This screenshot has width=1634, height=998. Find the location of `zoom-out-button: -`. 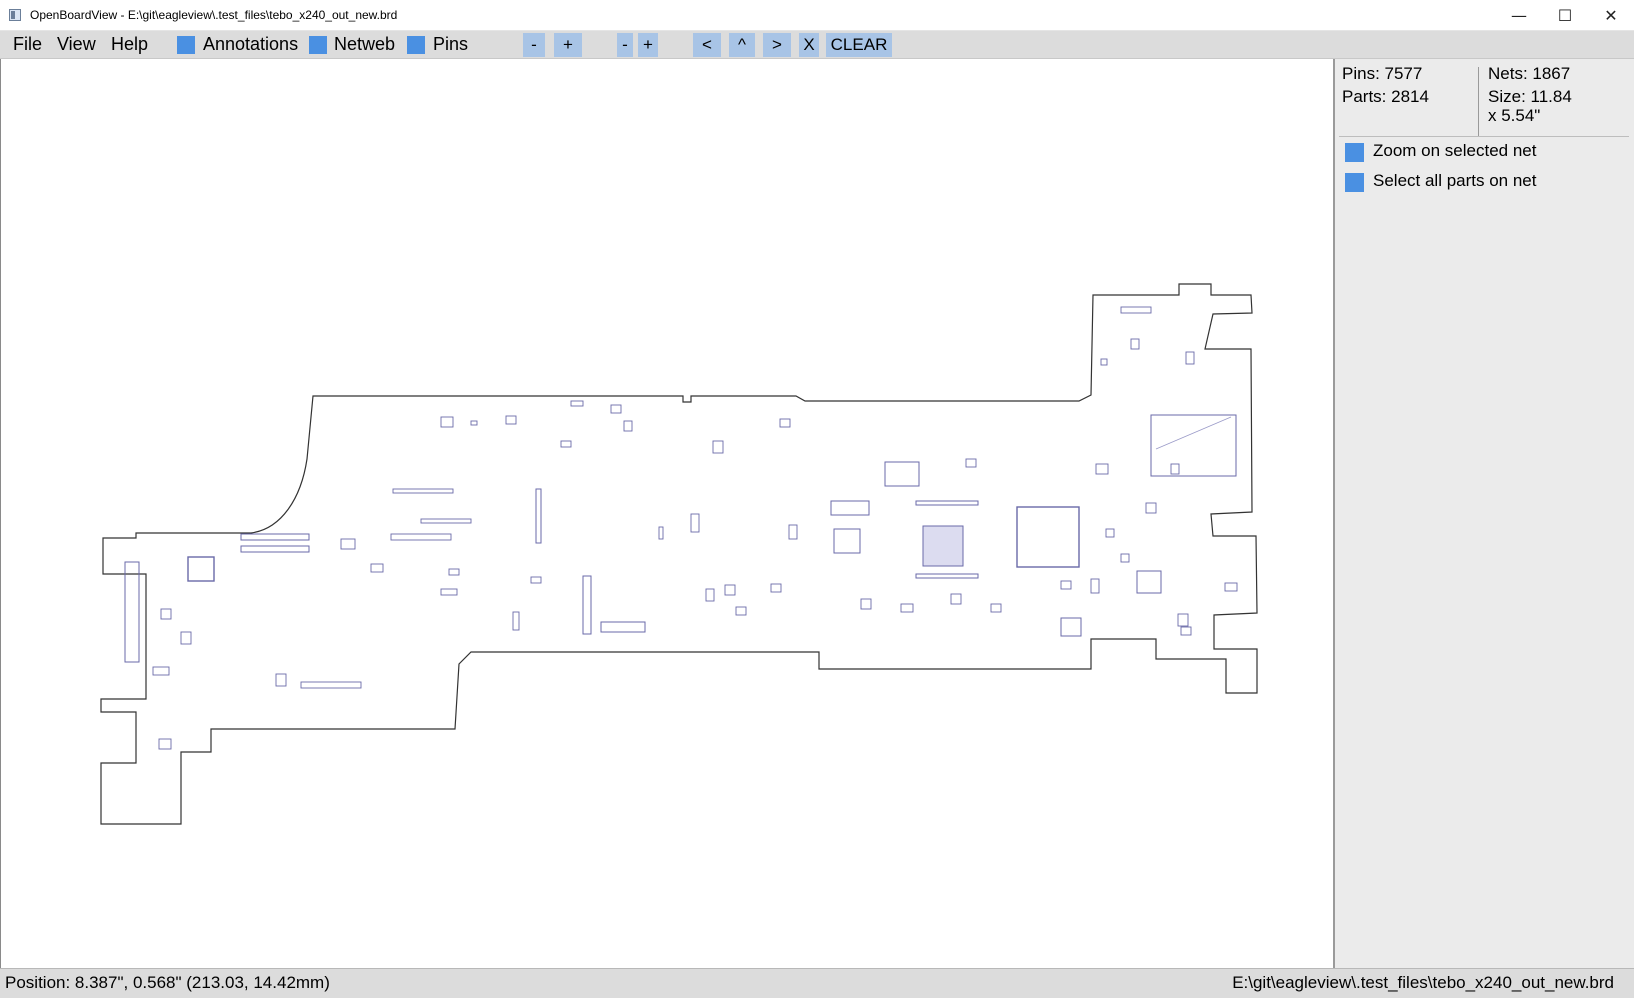

zoom-out-button: - is located at coordinates (534, 45).